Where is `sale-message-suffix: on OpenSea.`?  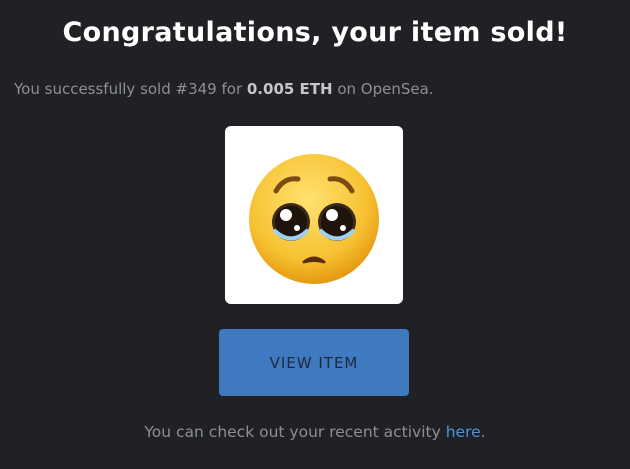
sale-message-suffix: on OpenSea. is located at coordinates (383, 89).